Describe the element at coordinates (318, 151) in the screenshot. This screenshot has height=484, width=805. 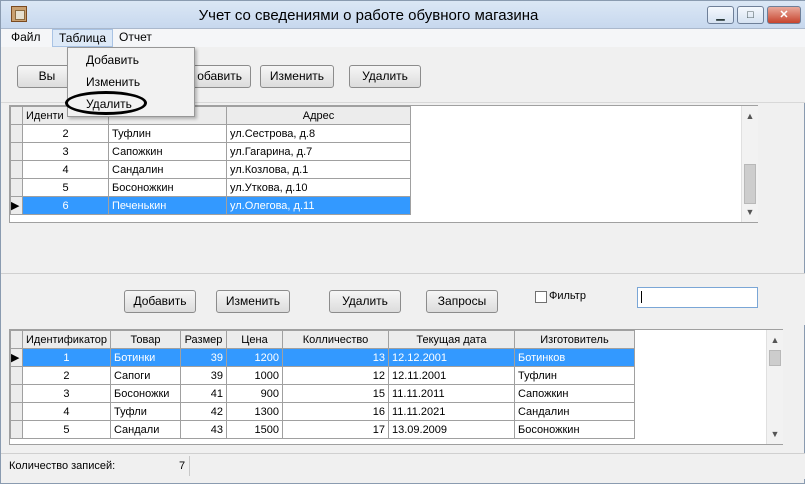
I see `cell-address: ул.Гагарина, д.7` at that location.